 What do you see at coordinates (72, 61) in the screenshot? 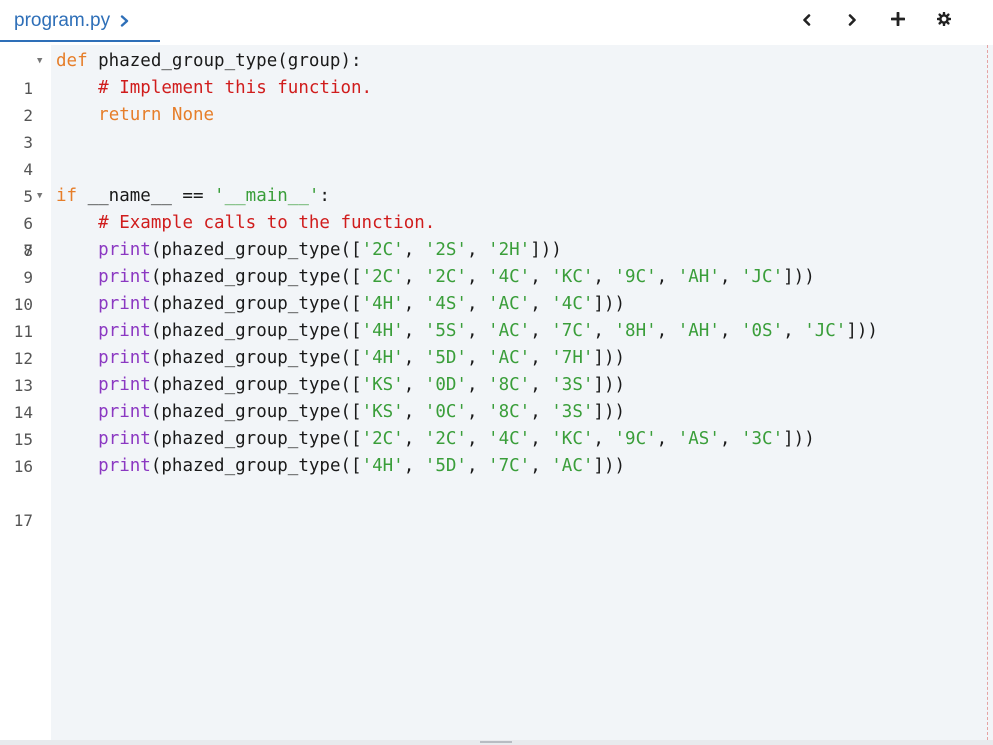
I see `keyword-token: def` at bounding box center [72, 61].